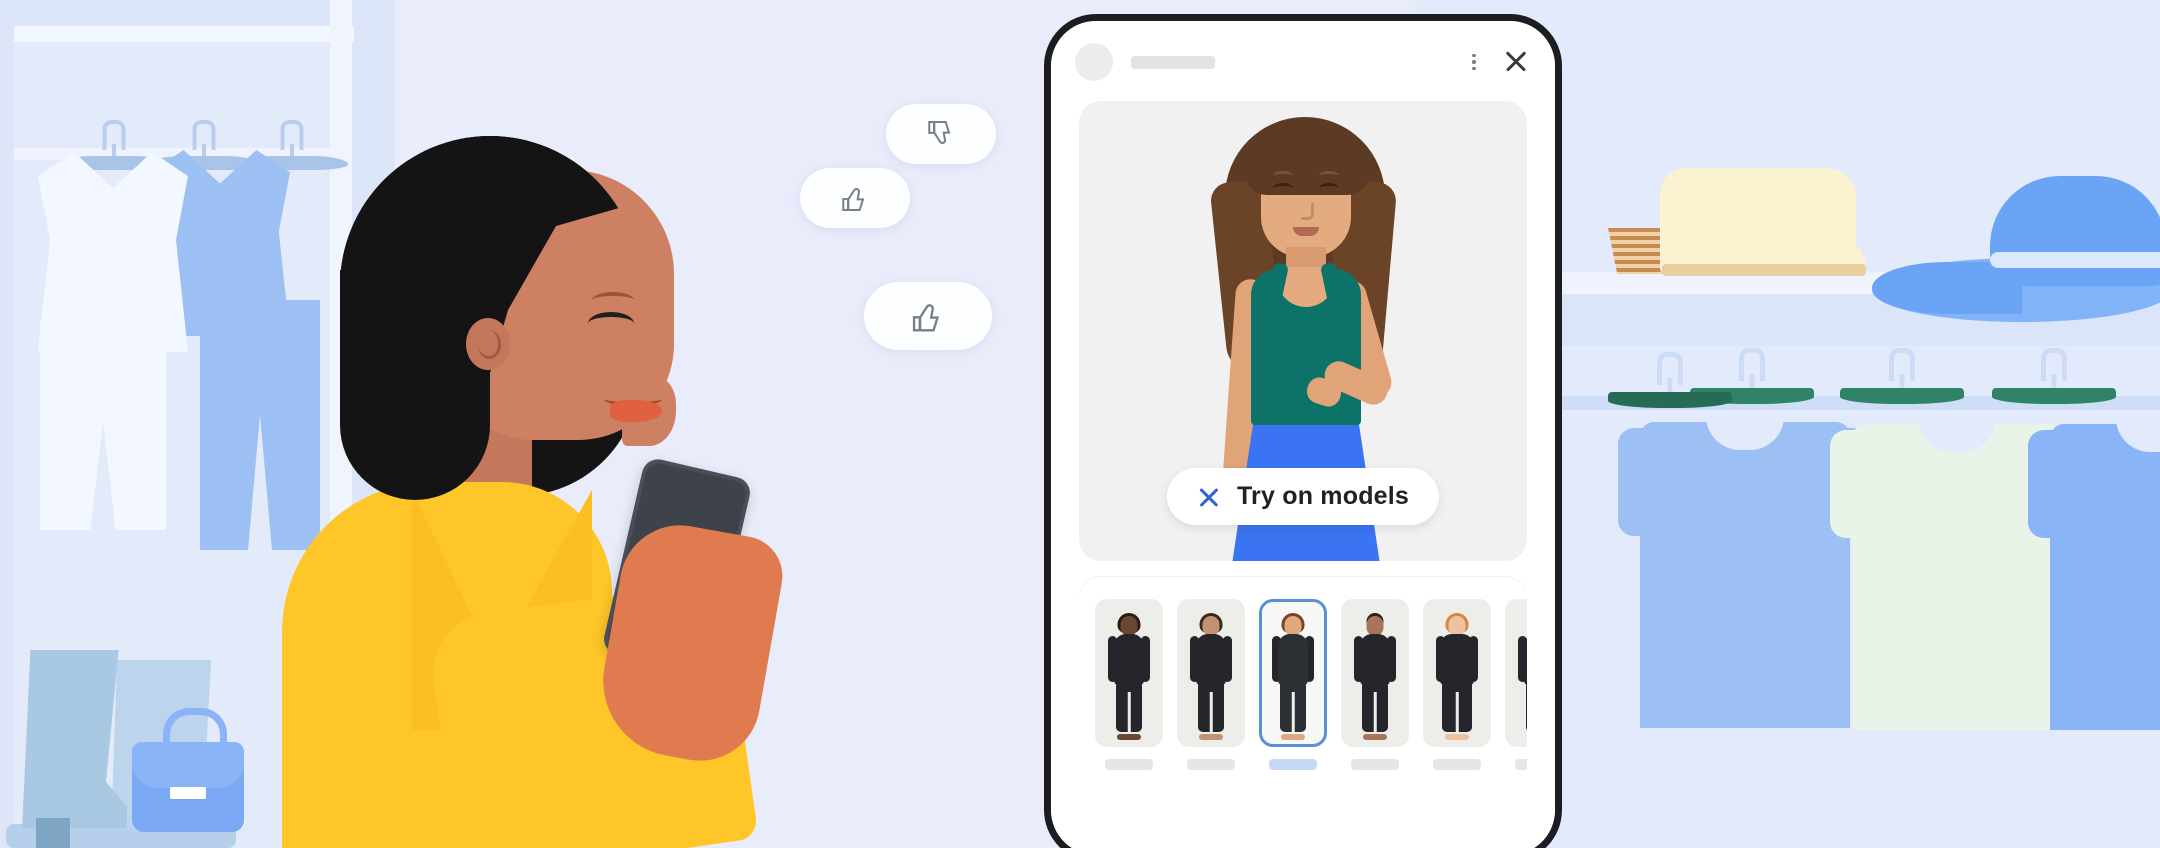 The width and height of the screenshot is (2160, 848). I want to click on thumb-down-icon, so click(939, 132).